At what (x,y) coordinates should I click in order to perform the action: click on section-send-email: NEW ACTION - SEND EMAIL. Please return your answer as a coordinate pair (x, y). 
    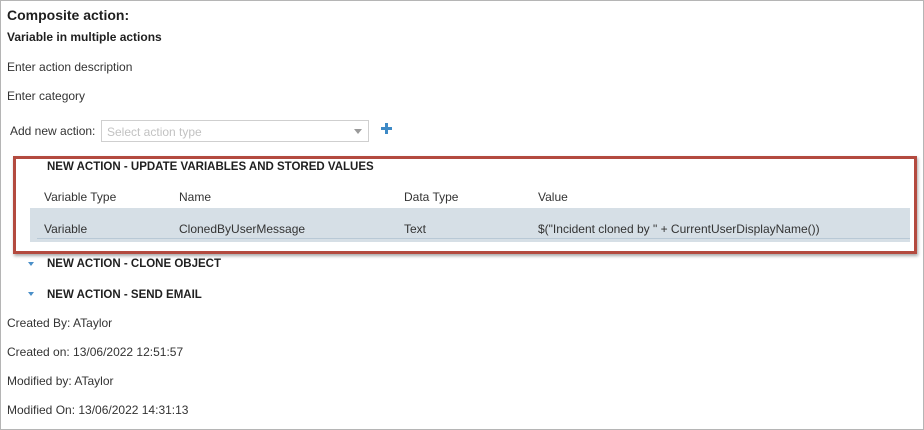
    Looking at the image, I should click on (124, 295).